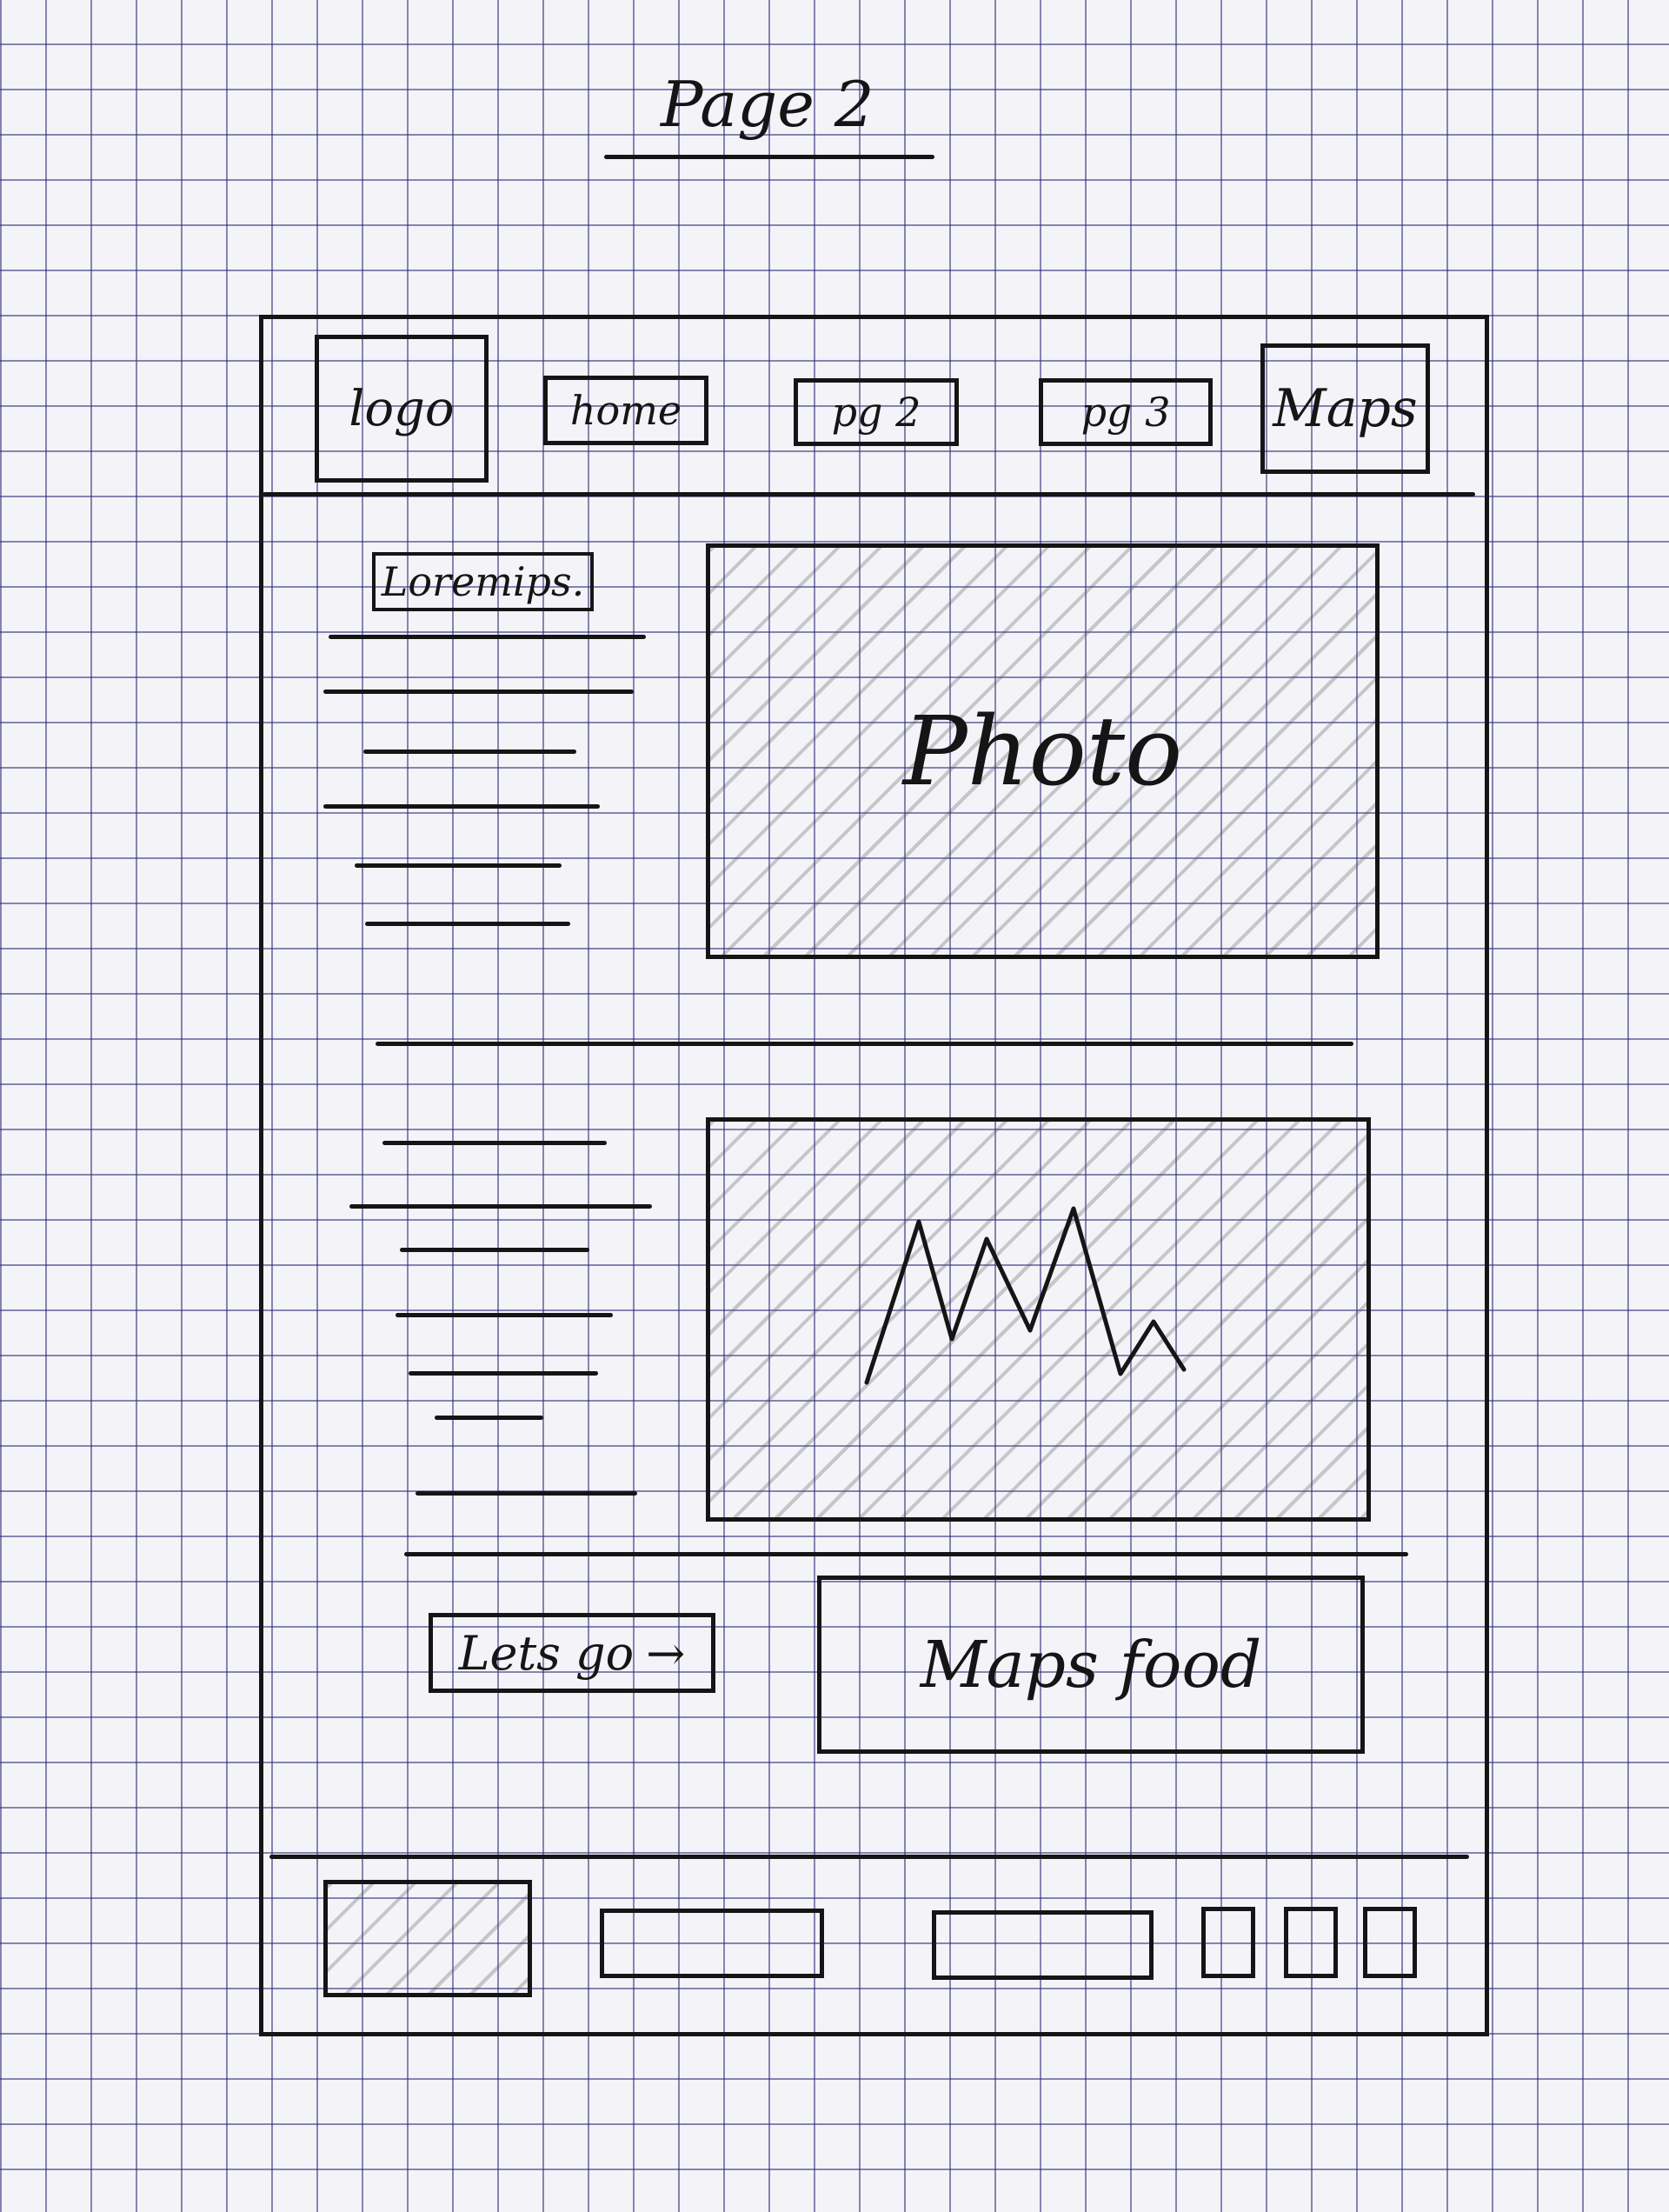 The width and height of the screenshot is (1669, 2212). What do you see at coordinates (483, 581) in the screenshot?
I see `section-heading: Loremips.` at bounding box center [483, 581].